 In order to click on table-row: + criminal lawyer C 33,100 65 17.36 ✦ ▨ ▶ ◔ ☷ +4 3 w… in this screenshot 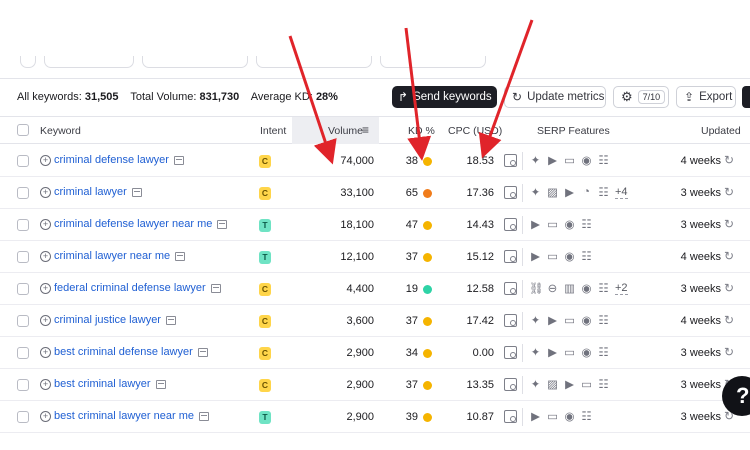, I will do `click(375, 193)`.